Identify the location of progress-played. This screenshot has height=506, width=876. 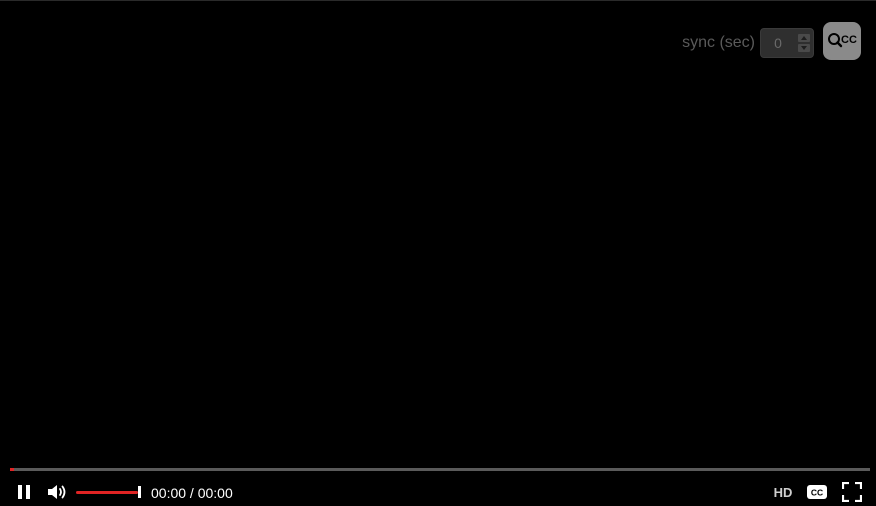
(12, 469).